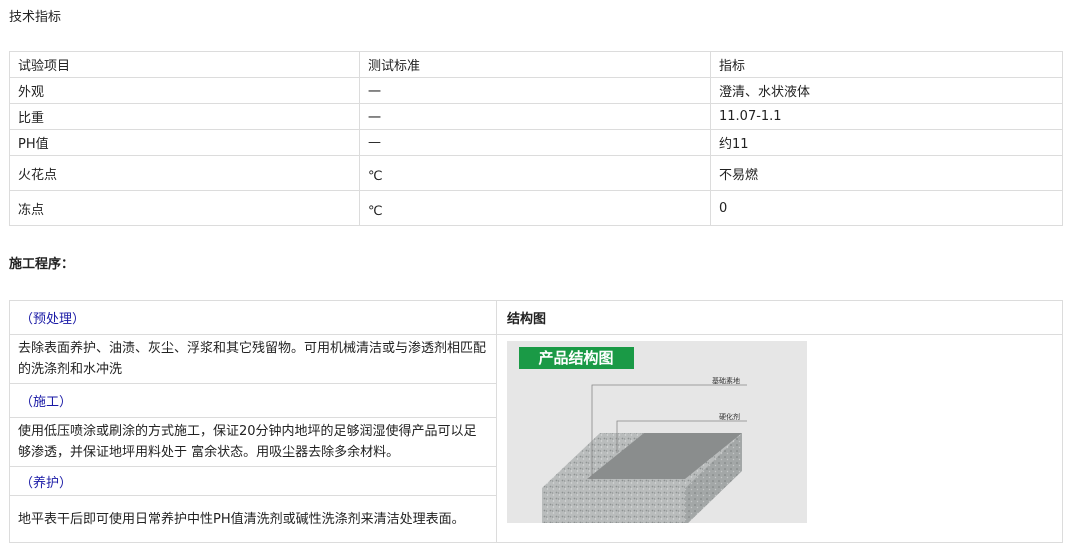 Image resolution: width=1070 pixels, height=551 pixels. What do you see at coordinates (886, 116) in the screenshot?
I see `value-cell: 11.07-1.1` at bounding box center [886, 116].